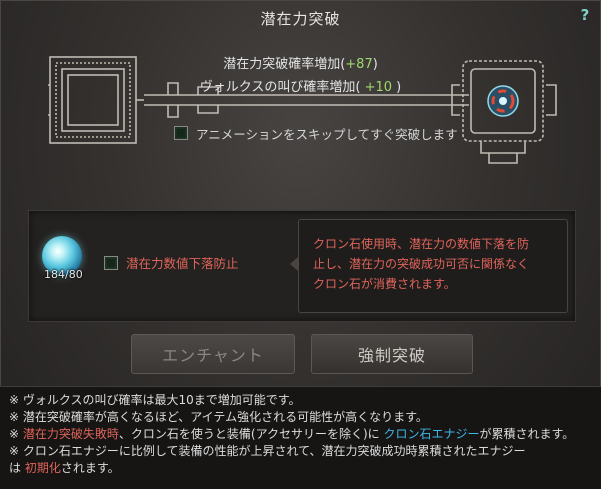 The height and width of the screenshot is (489, 601). What do you see at coordinates (397, 87) in the screenshot?
I see `volcus-rate-close: )` at bounding box center [397, 87].